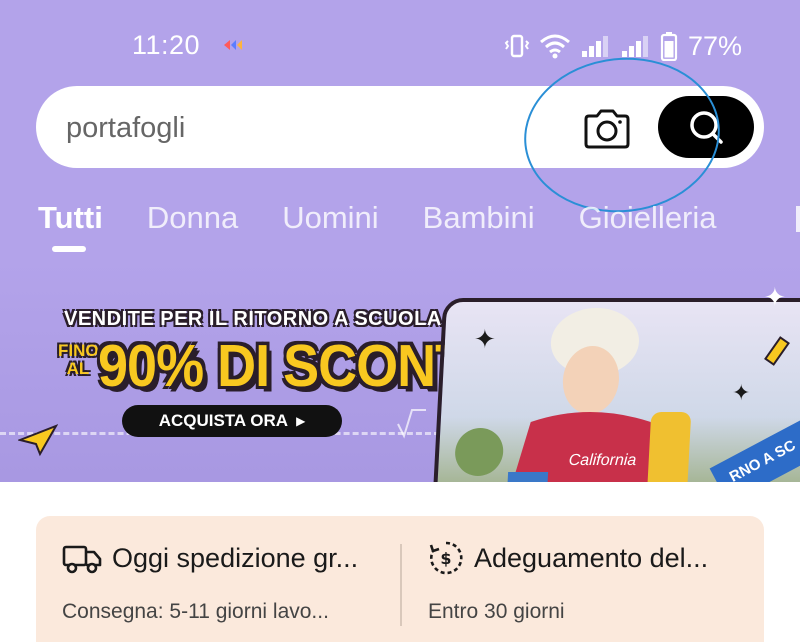 This screenshot has width=800, height=642. What do you see at coordinates (517, 46) in the screenshot?
I see `vibrate-icon` at bounding box center [517, 46].